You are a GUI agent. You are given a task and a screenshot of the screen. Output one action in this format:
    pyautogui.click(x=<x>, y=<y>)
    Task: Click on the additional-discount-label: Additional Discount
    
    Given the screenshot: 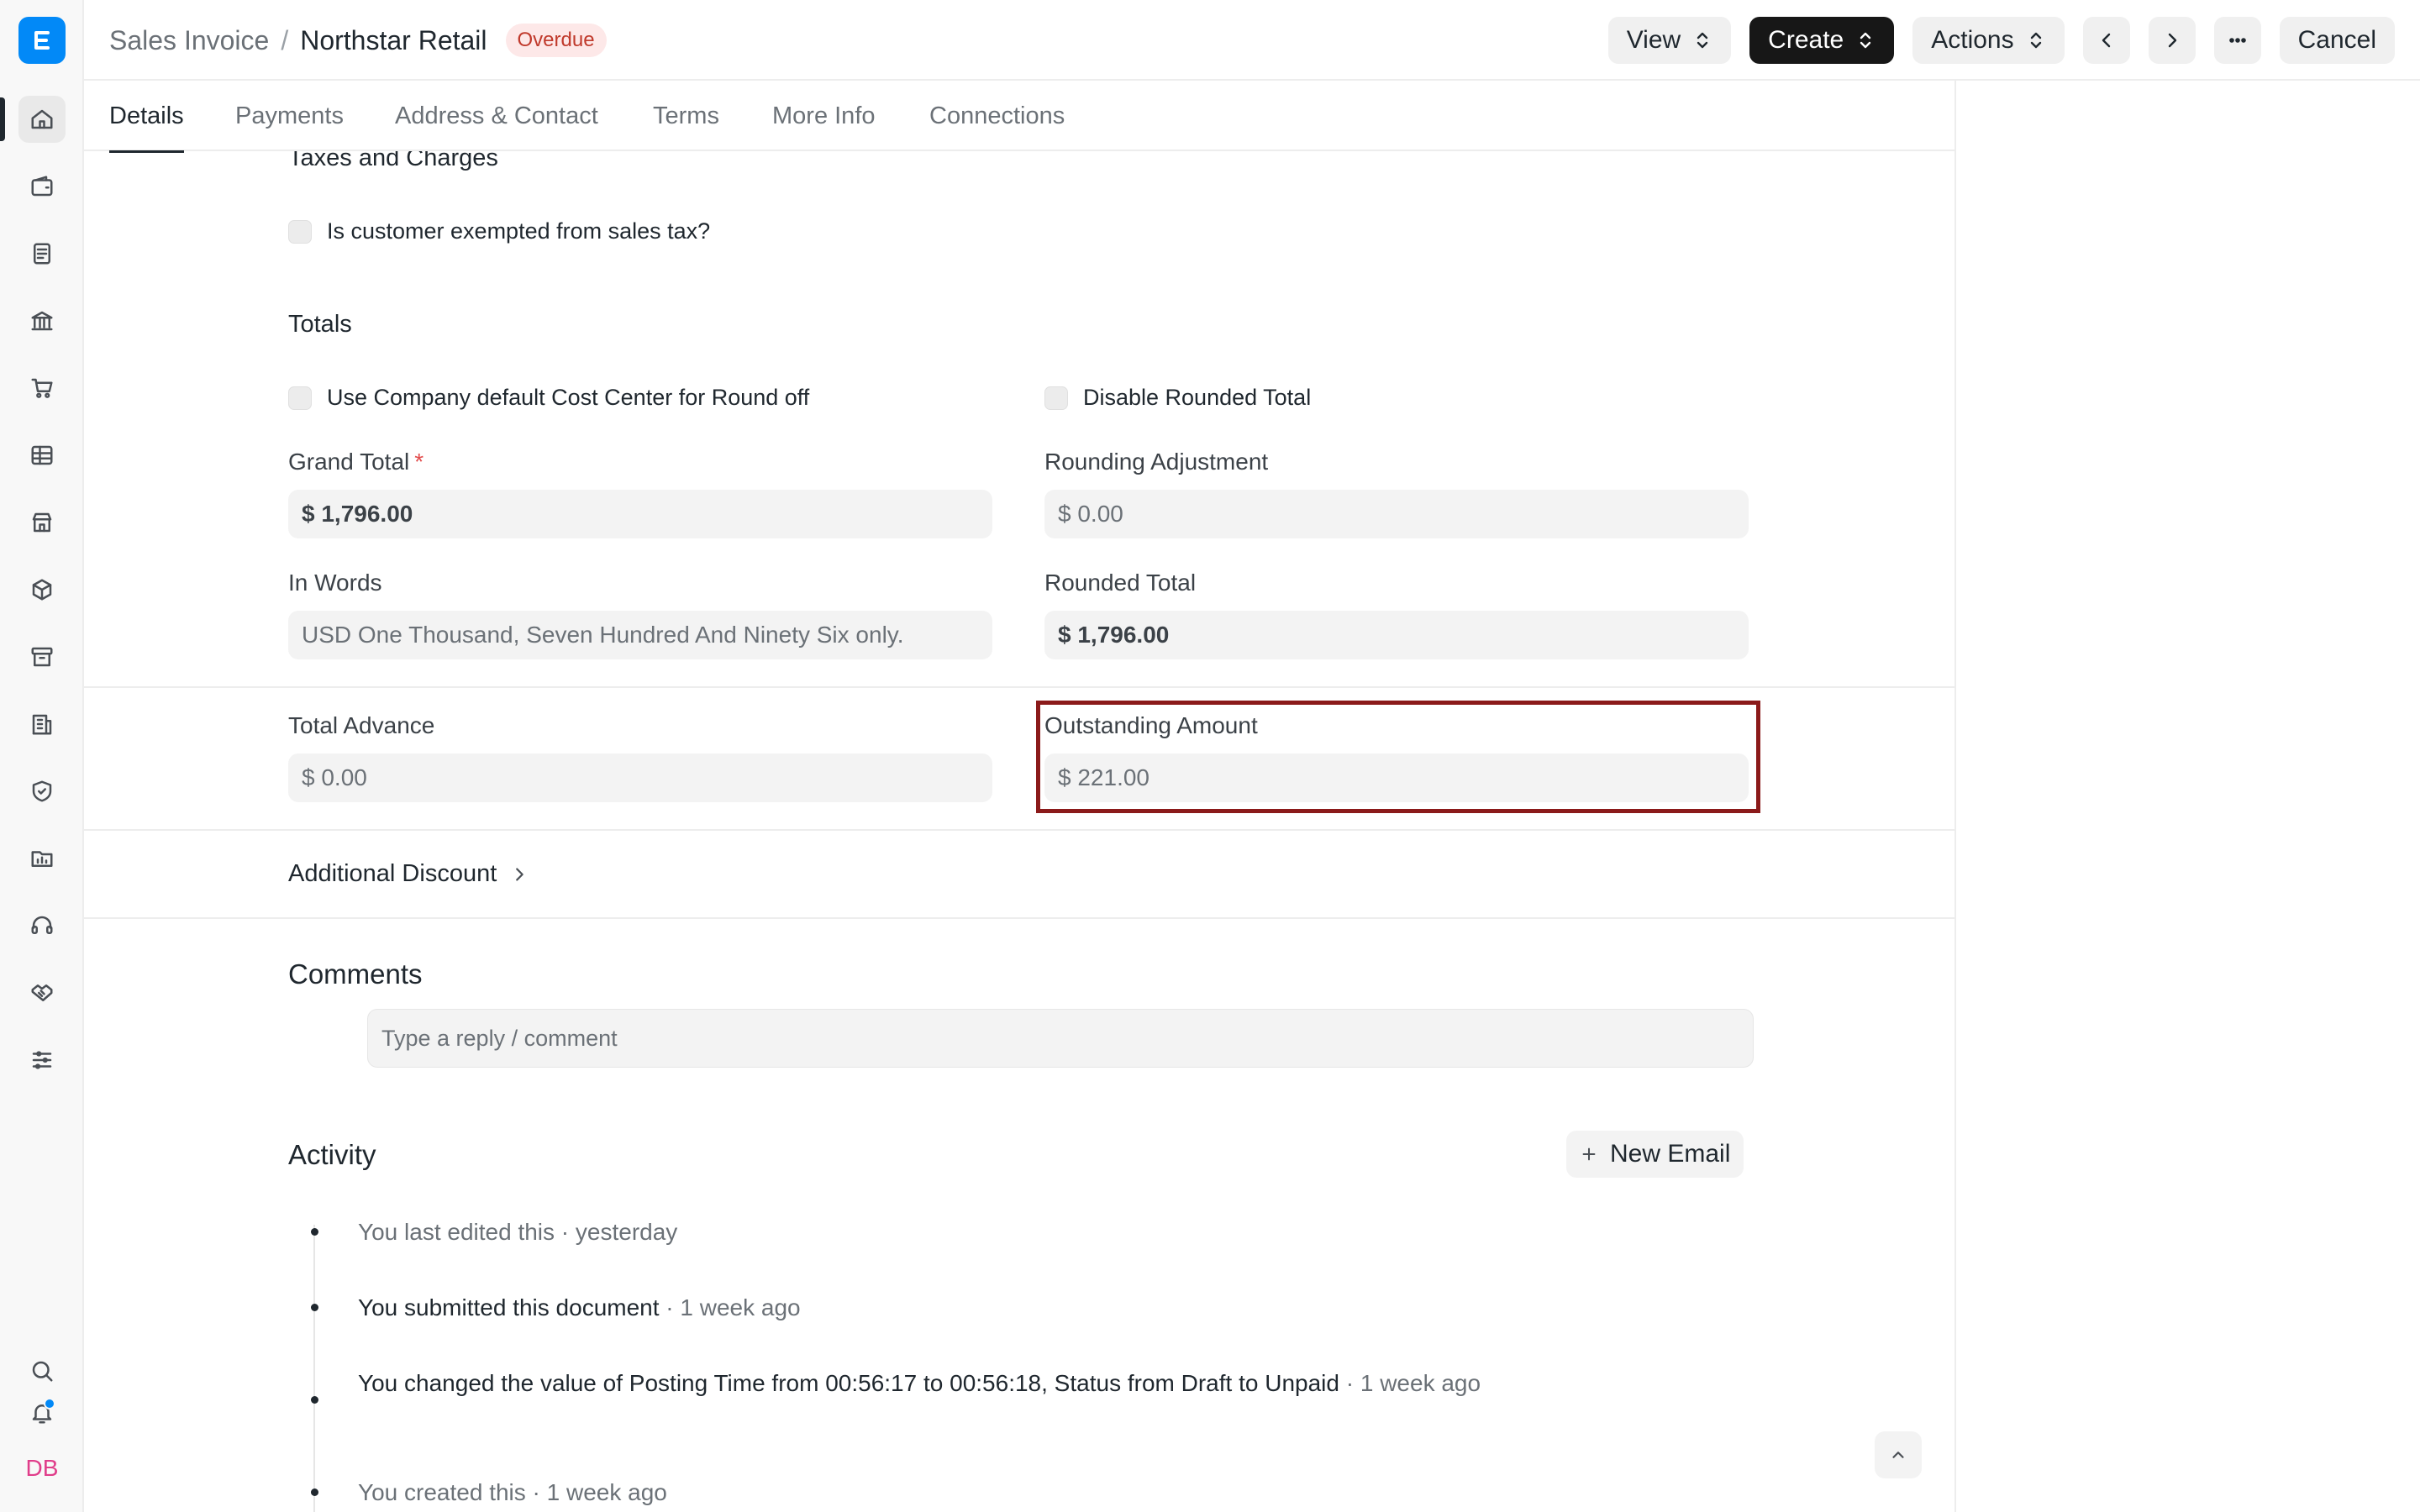 What is the action you would take?
    pyautogui.click(x=392, y=873)
    